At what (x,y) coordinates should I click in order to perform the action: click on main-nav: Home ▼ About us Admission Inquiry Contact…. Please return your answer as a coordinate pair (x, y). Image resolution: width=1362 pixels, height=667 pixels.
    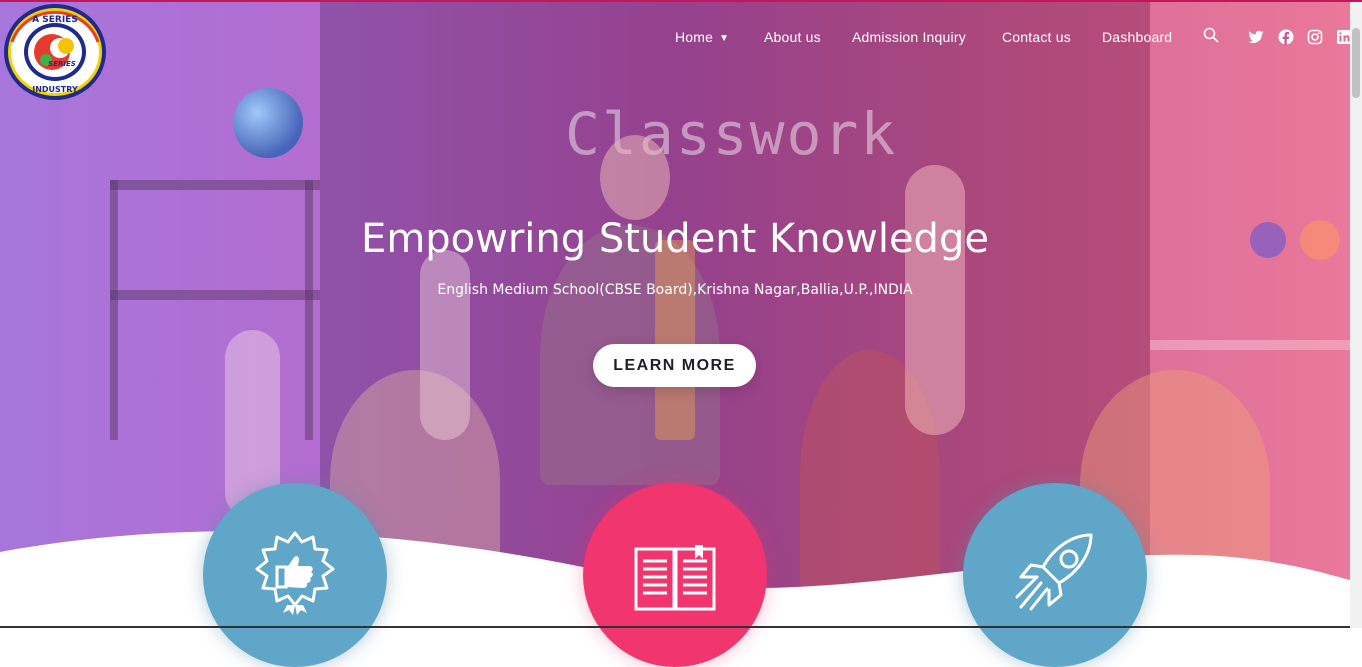
    Looking at the image, I should click on (681, 38).